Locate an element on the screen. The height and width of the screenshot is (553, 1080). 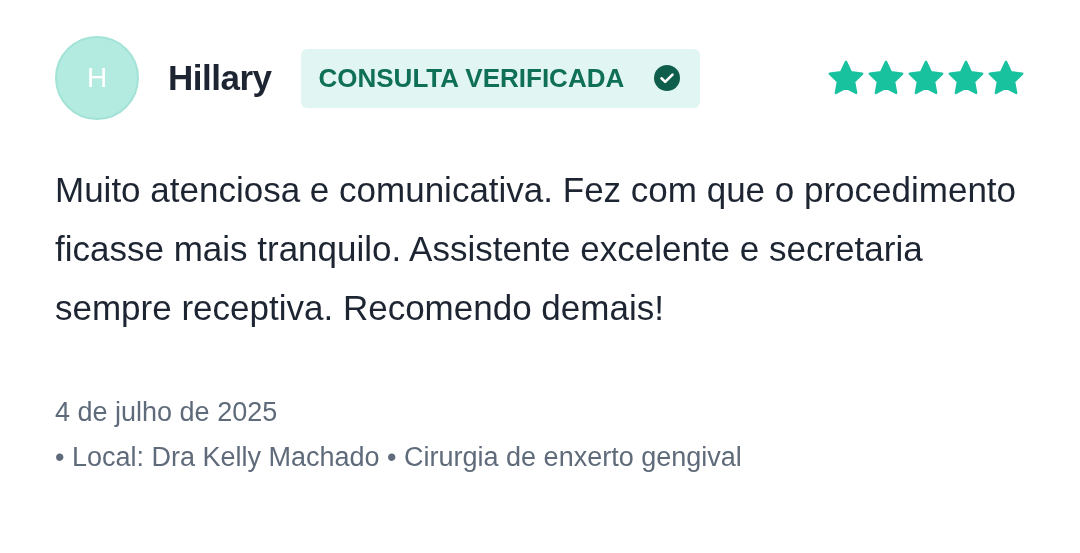
badge-label: CONSULTA VERIFICADA is located at coordinates (471, 78).